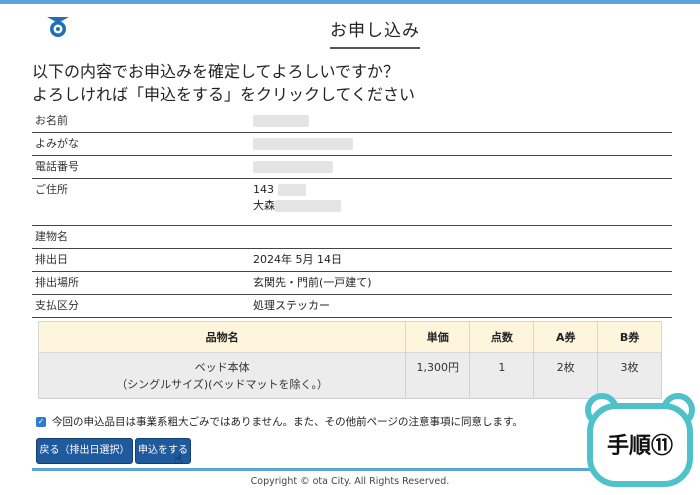 The image size is (700, 495). What do you see at coordinates (178, 460) in the screenshot?
I see `hand-cursor-icon: ☝` at bounding box center [178, 460].